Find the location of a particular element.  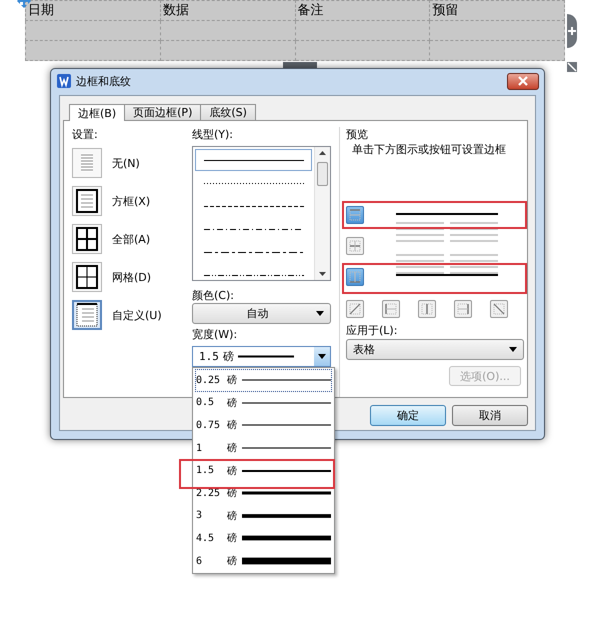

box-border-icon is located at coordinates (87, 201).